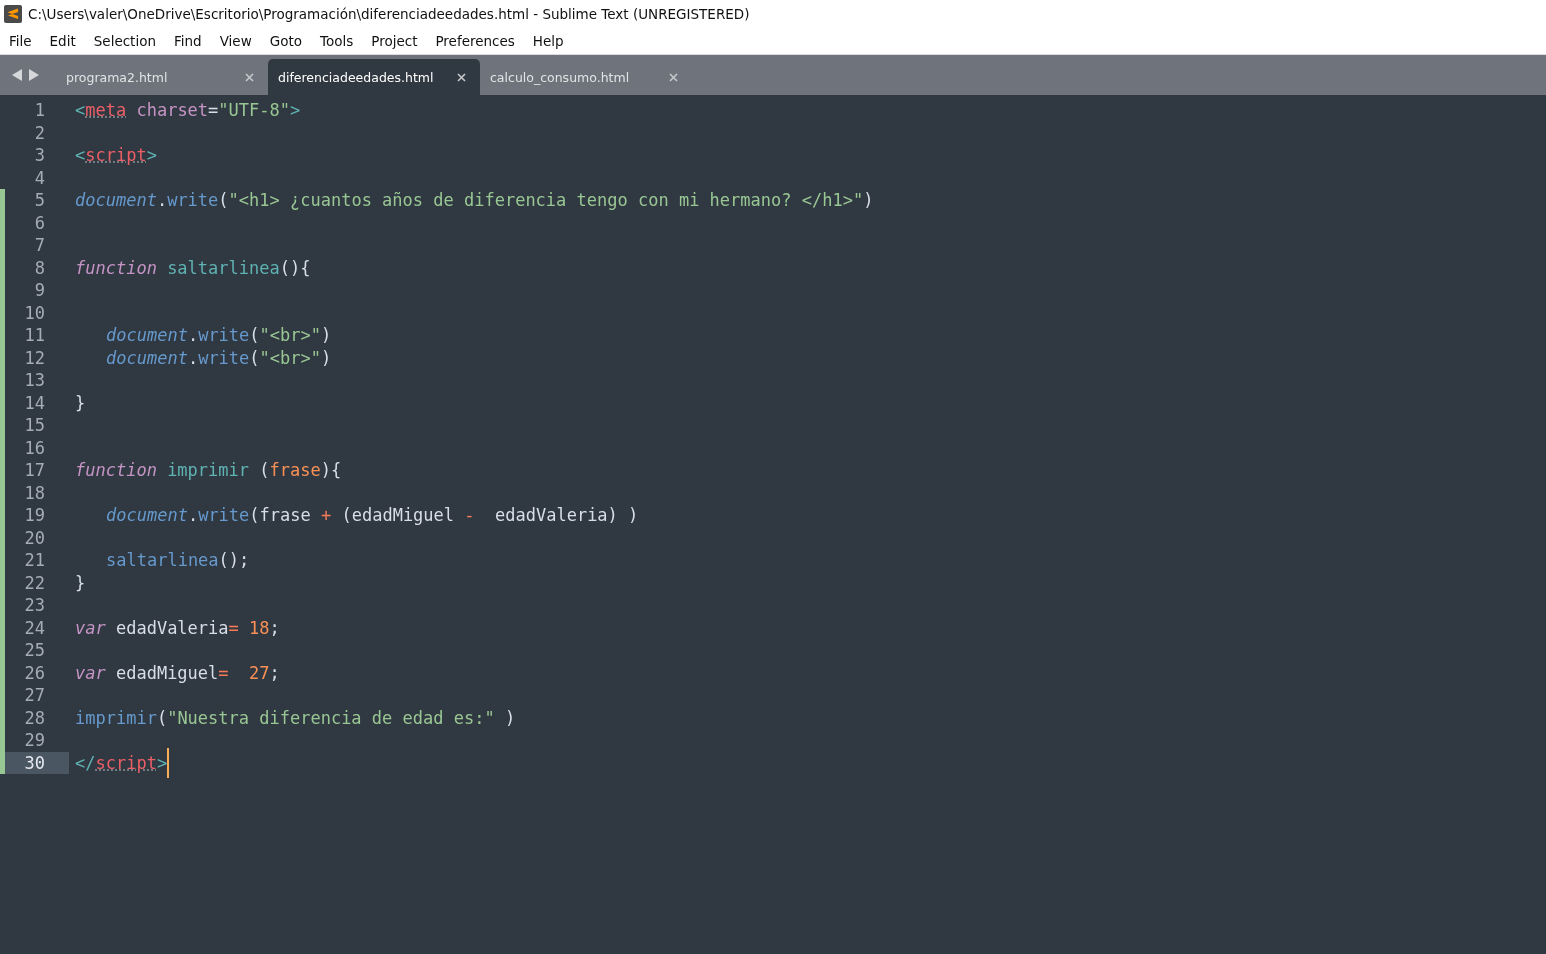  What do you see at coordinates (295, 470) in the screenshot?
I see `code-token: frase` at bounding box center [295, 470].